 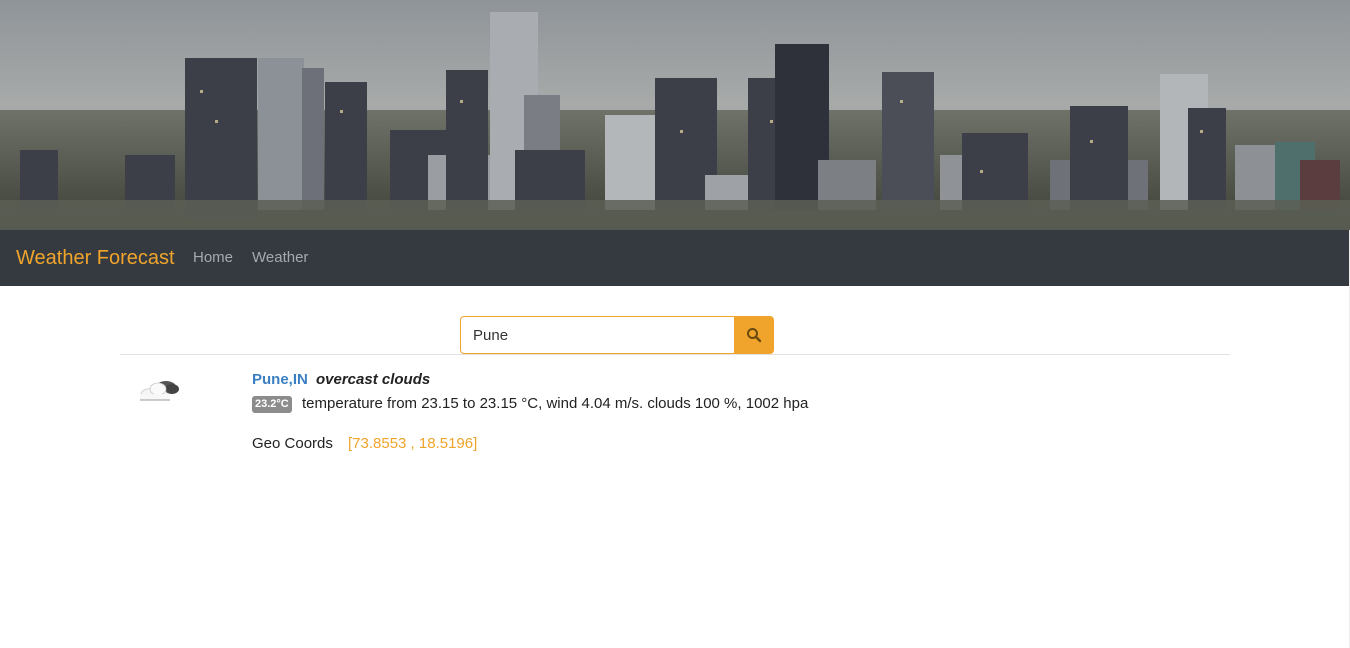 What do you see at coordinates (159, 389) in the screenshot?
I see `overcast-clouds-icon` at bounding box center [159, 389].